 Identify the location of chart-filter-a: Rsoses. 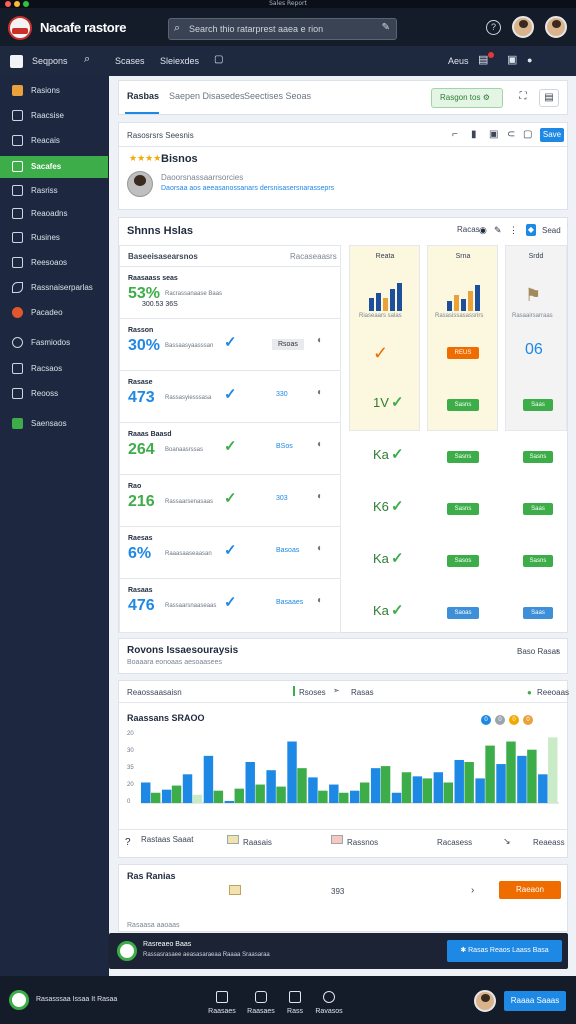
(312, 692).